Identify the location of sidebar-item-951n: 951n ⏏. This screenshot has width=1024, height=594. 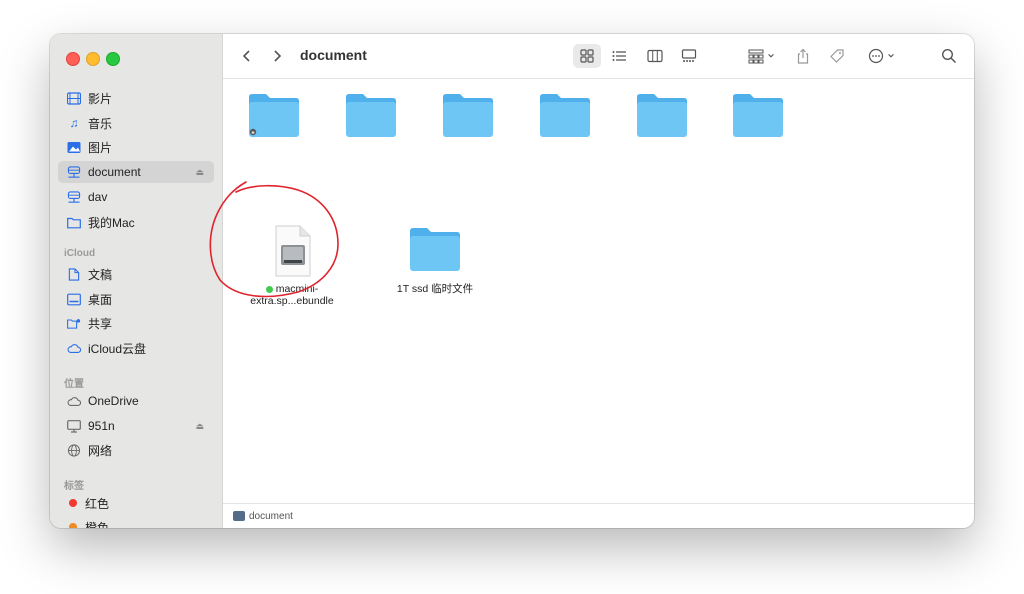
(136, 426).